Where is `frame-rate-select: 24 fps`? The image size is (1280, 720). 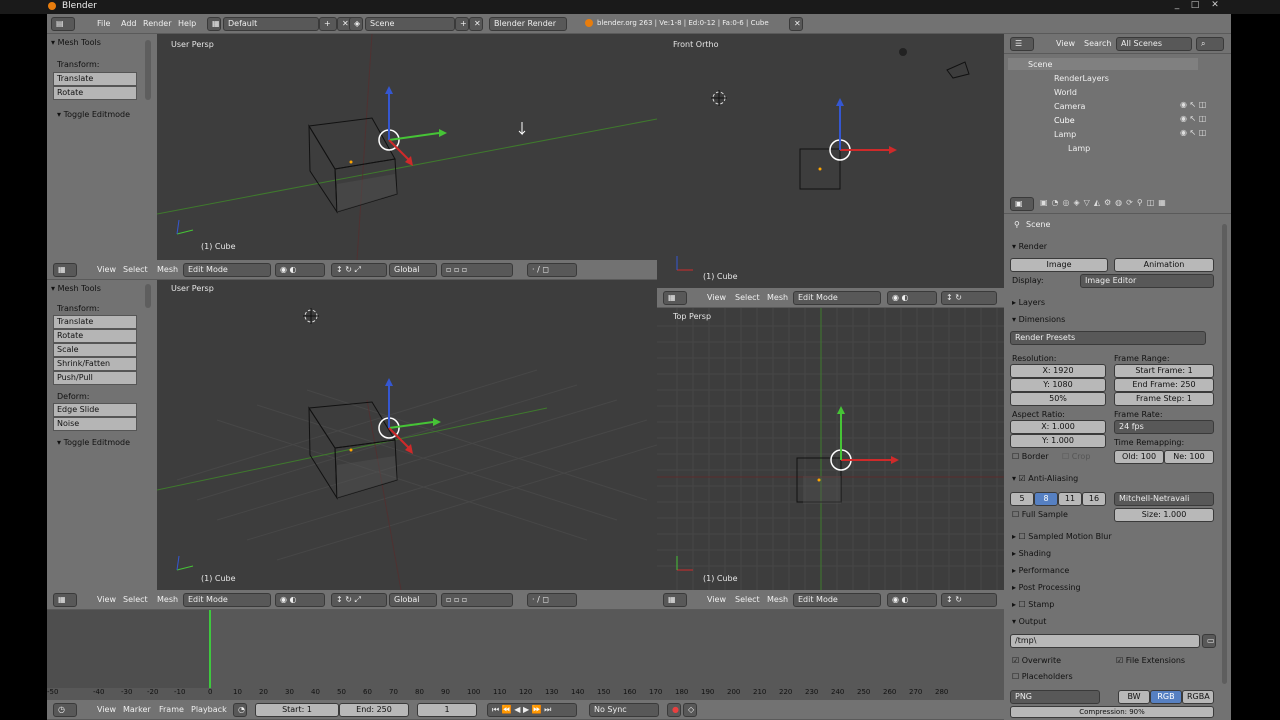
frame-rate-select: 24 fps is located at coordinates (1164, 427).